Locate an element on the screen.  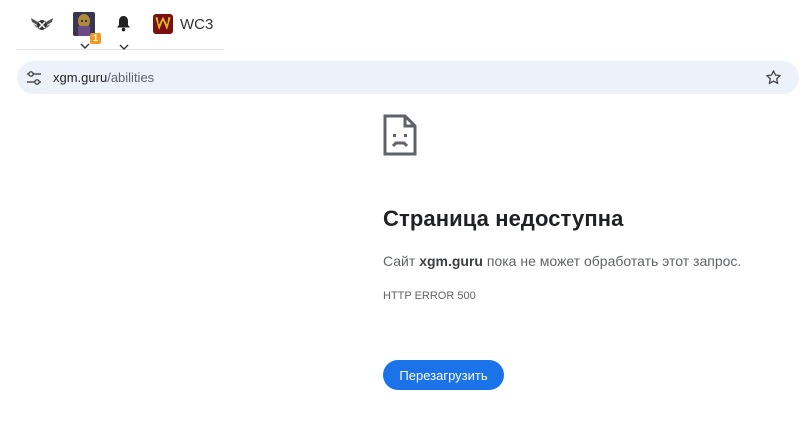
warcraft-w-icon is located at coordinates (163, 24).